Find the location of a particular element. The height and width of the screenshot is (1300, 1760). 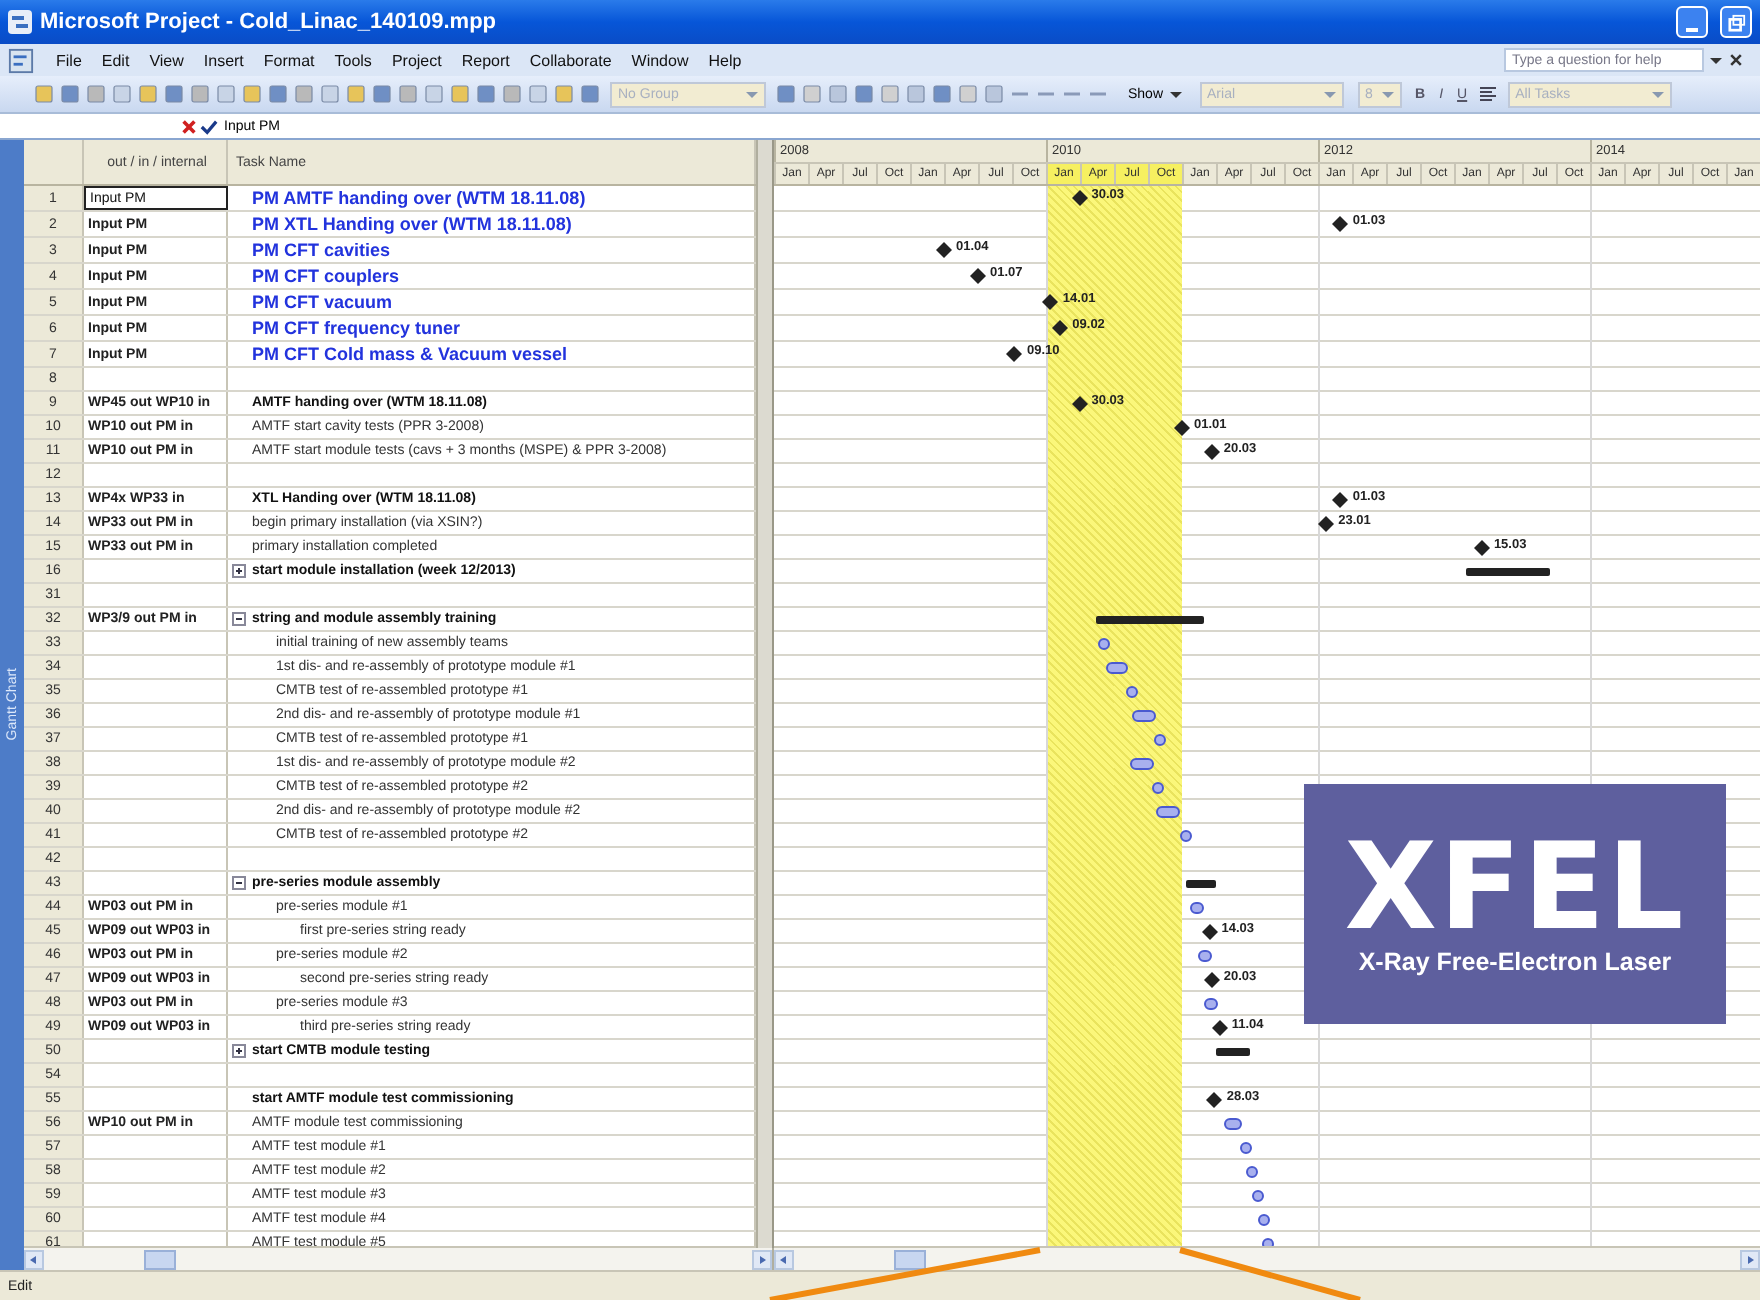

caret-icon is located at coordinates (1716, 60).